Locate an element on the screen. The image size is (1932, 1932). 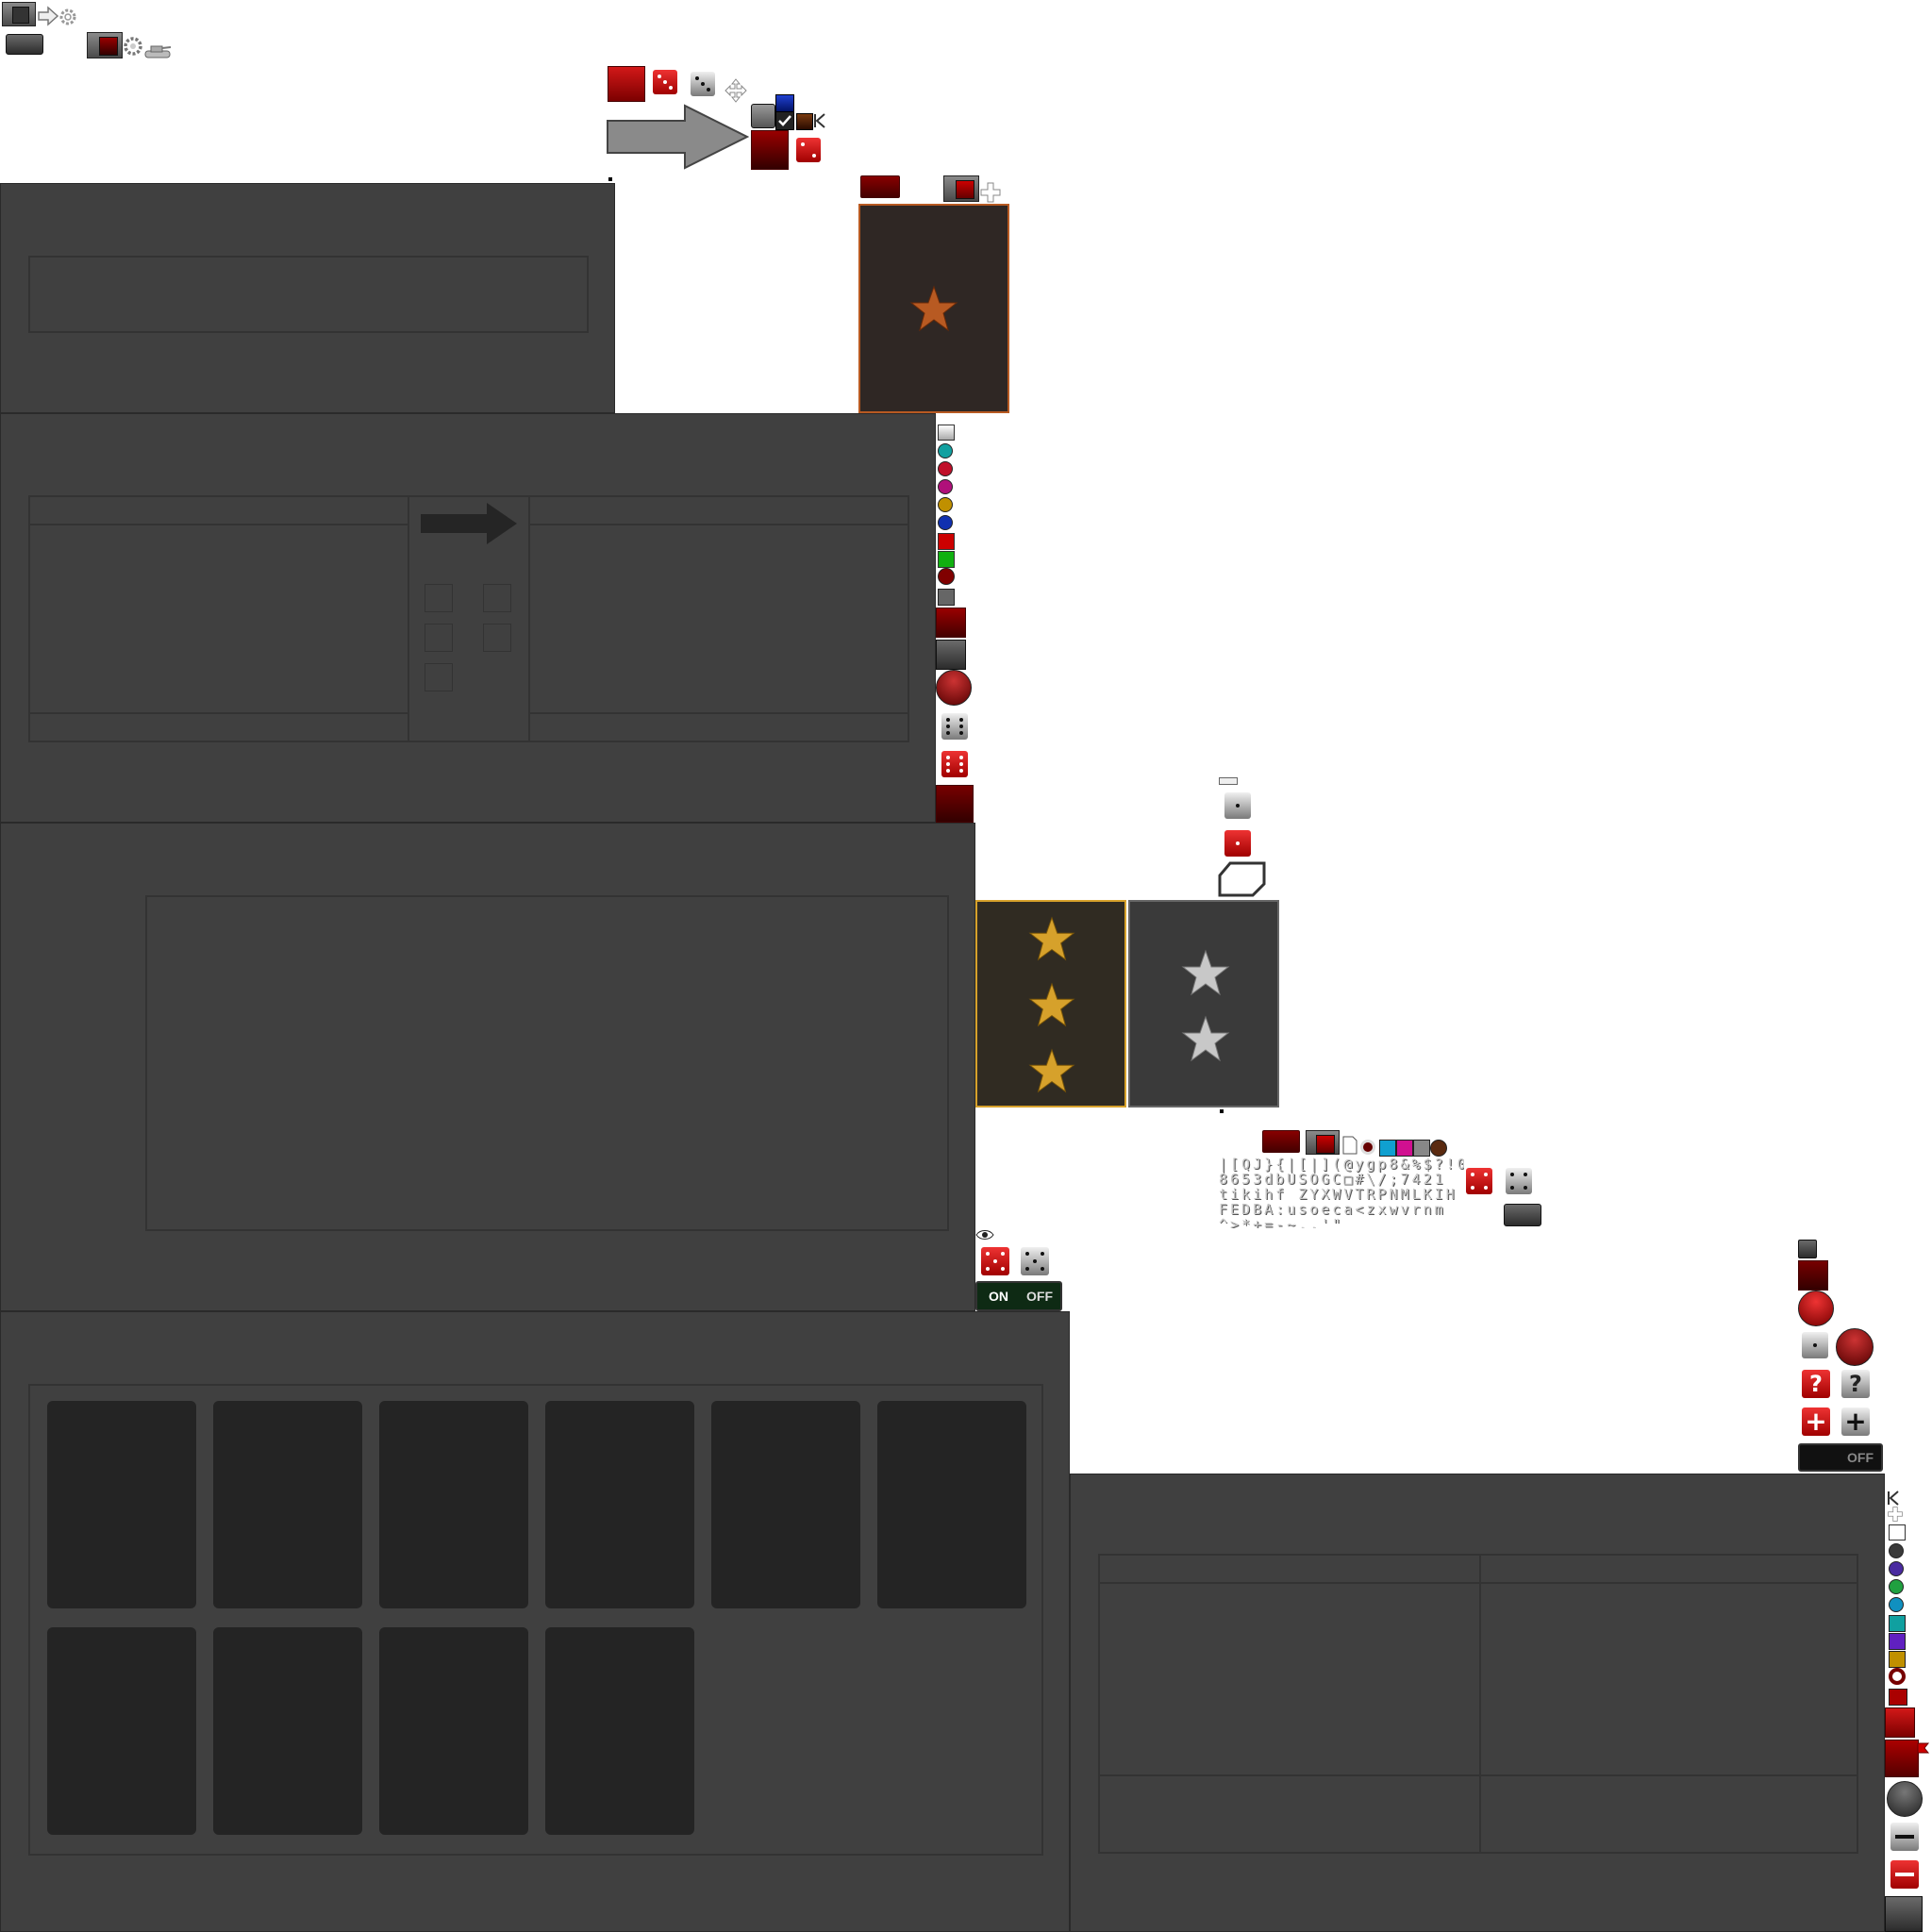
octagon-outline-icon is located at coordinates (1242, 879).